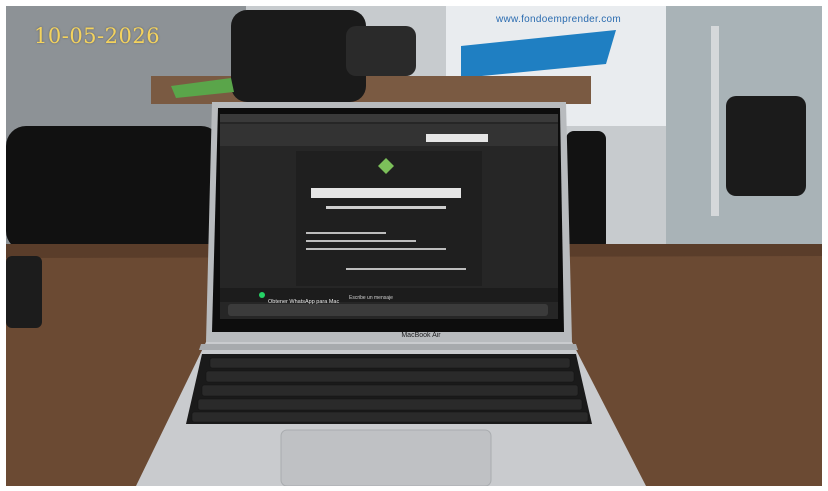  What do you see at coordinates (371, 298) in the screenshot?
I see `chat-placeholder: Escribe un mensaje` at bounding box center [371, 298].